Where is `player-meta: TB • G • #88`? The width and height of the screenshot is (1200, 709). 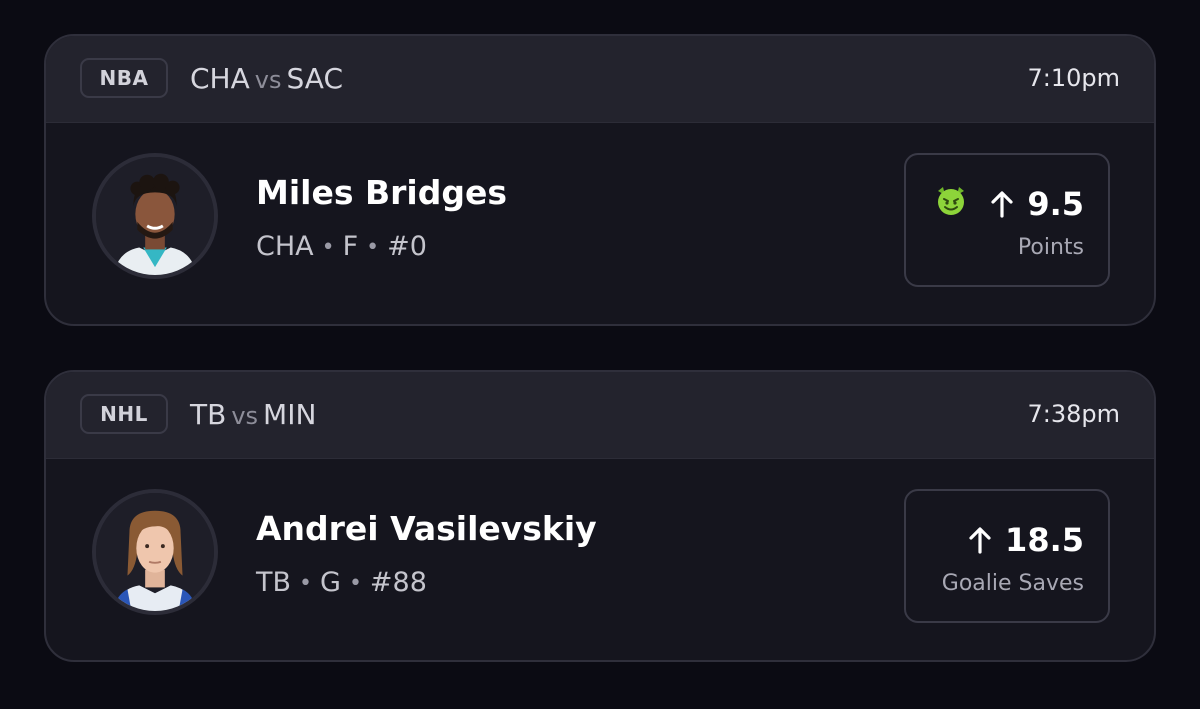 player-meta: TB • G • #88 is located at coordinates (341, 582).